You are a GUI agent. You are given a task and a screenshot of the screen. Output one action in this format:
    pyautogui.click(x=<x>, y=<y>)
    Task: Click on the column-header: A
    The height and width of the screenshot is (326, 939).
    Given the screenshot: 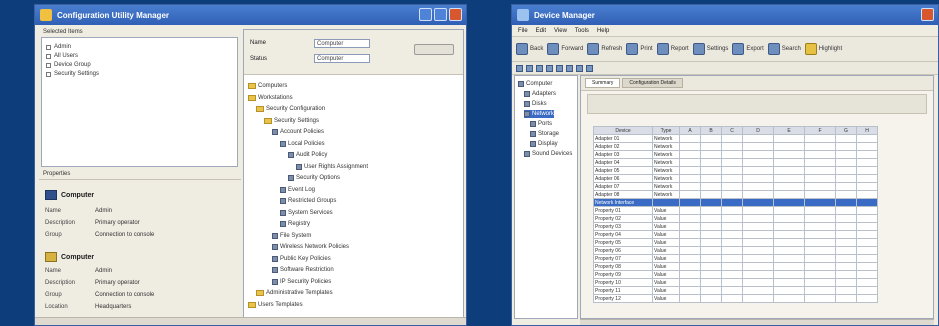 What is the action you would take?
    pyautogui.click(x=690, y=130)
    